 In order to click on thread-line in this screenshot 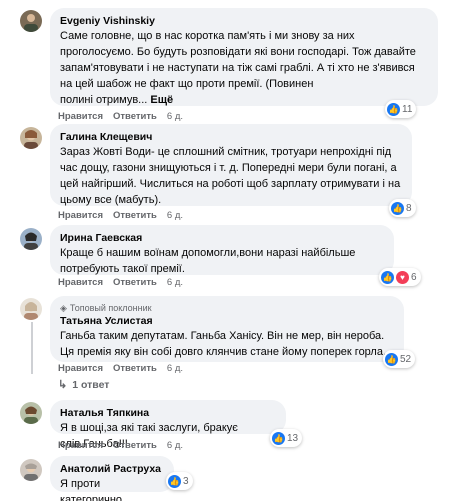, I will do `click(32, 348)`.